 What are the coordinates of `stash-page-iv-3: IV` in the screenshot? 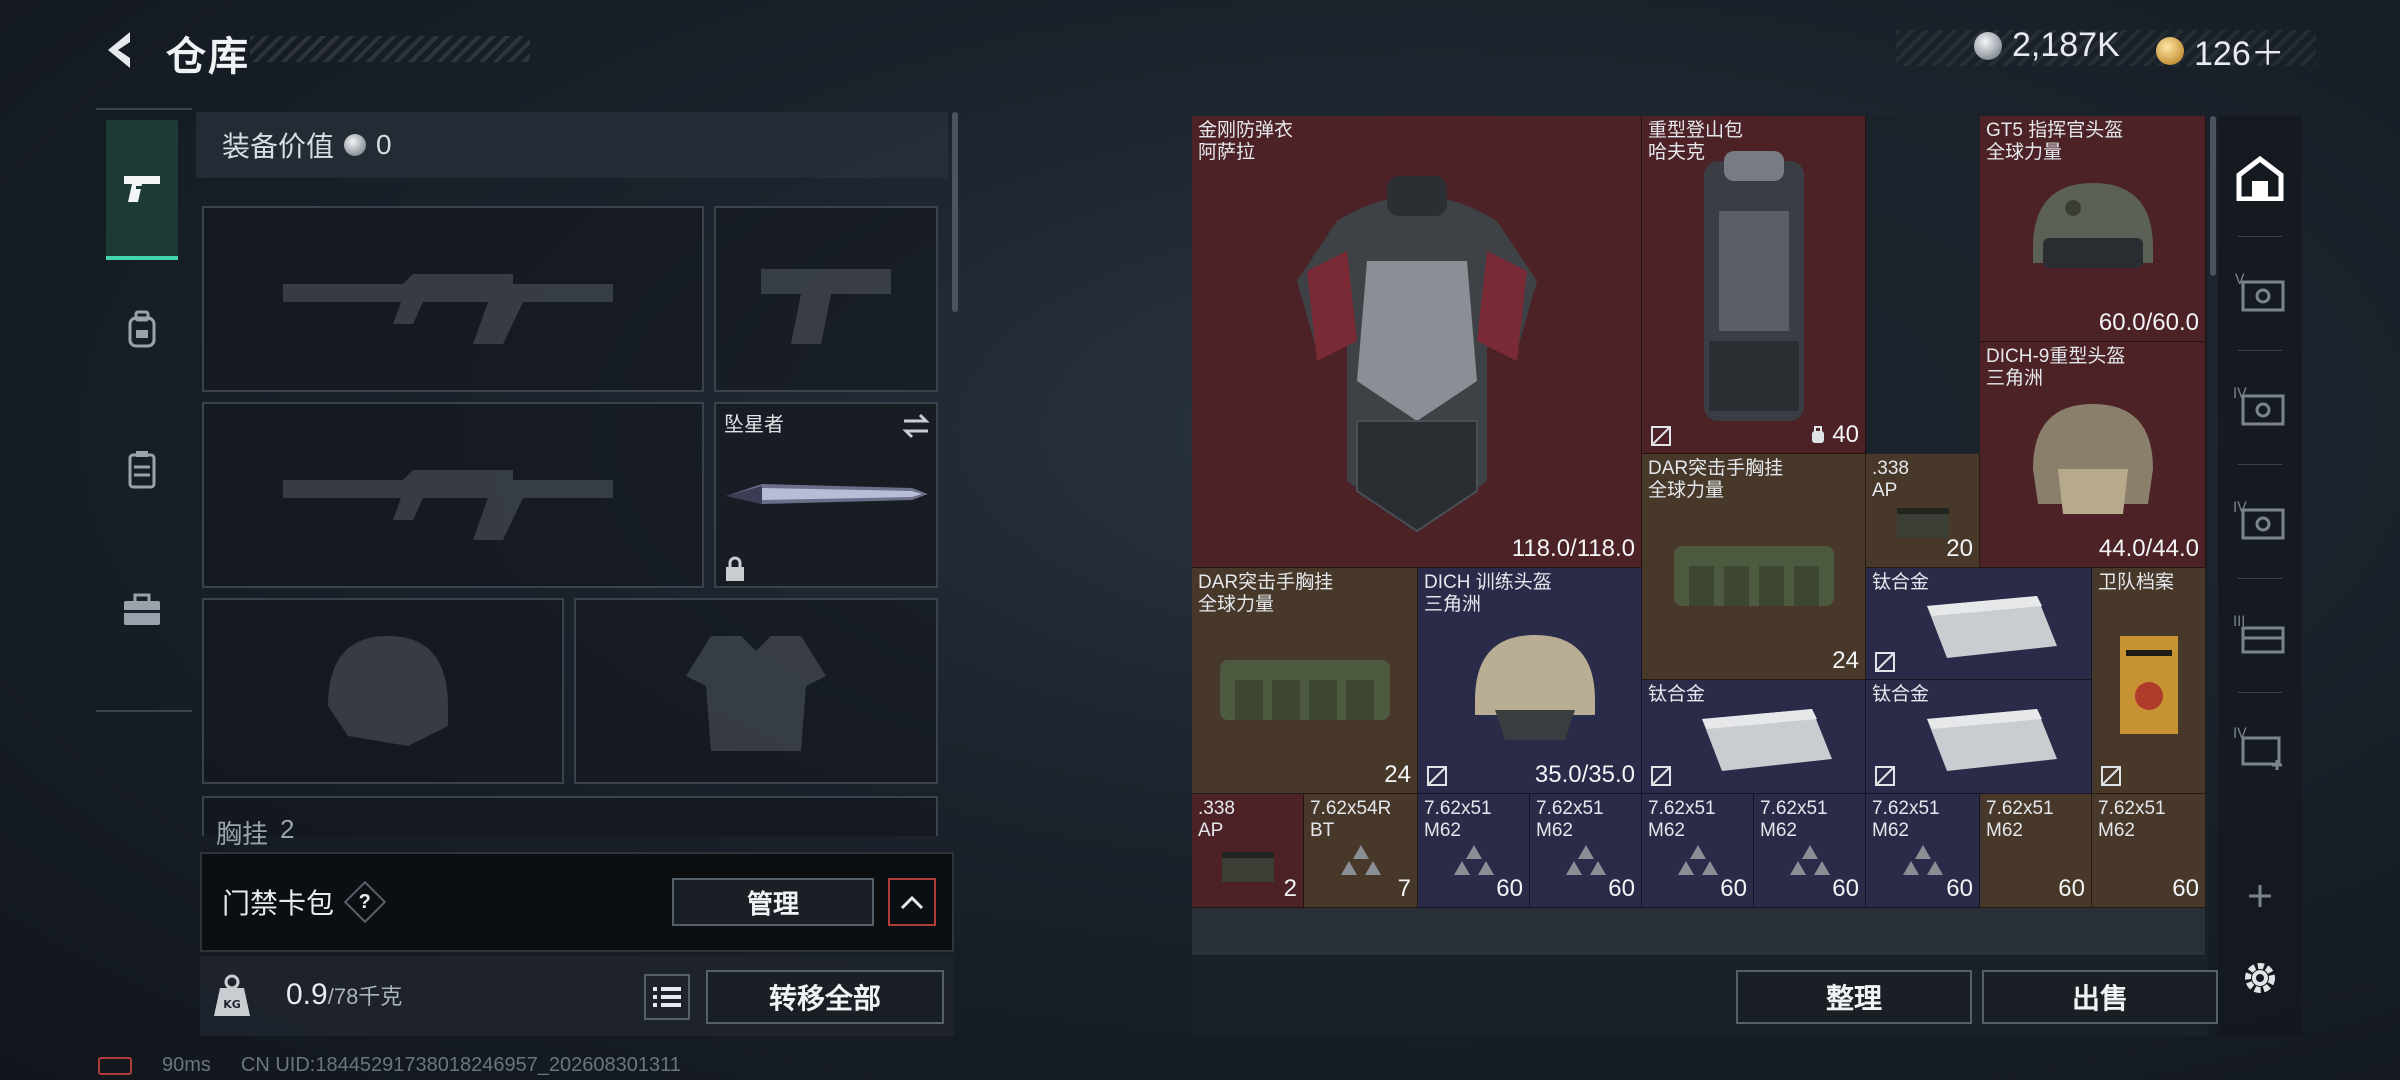 It's located at (2260, 748).